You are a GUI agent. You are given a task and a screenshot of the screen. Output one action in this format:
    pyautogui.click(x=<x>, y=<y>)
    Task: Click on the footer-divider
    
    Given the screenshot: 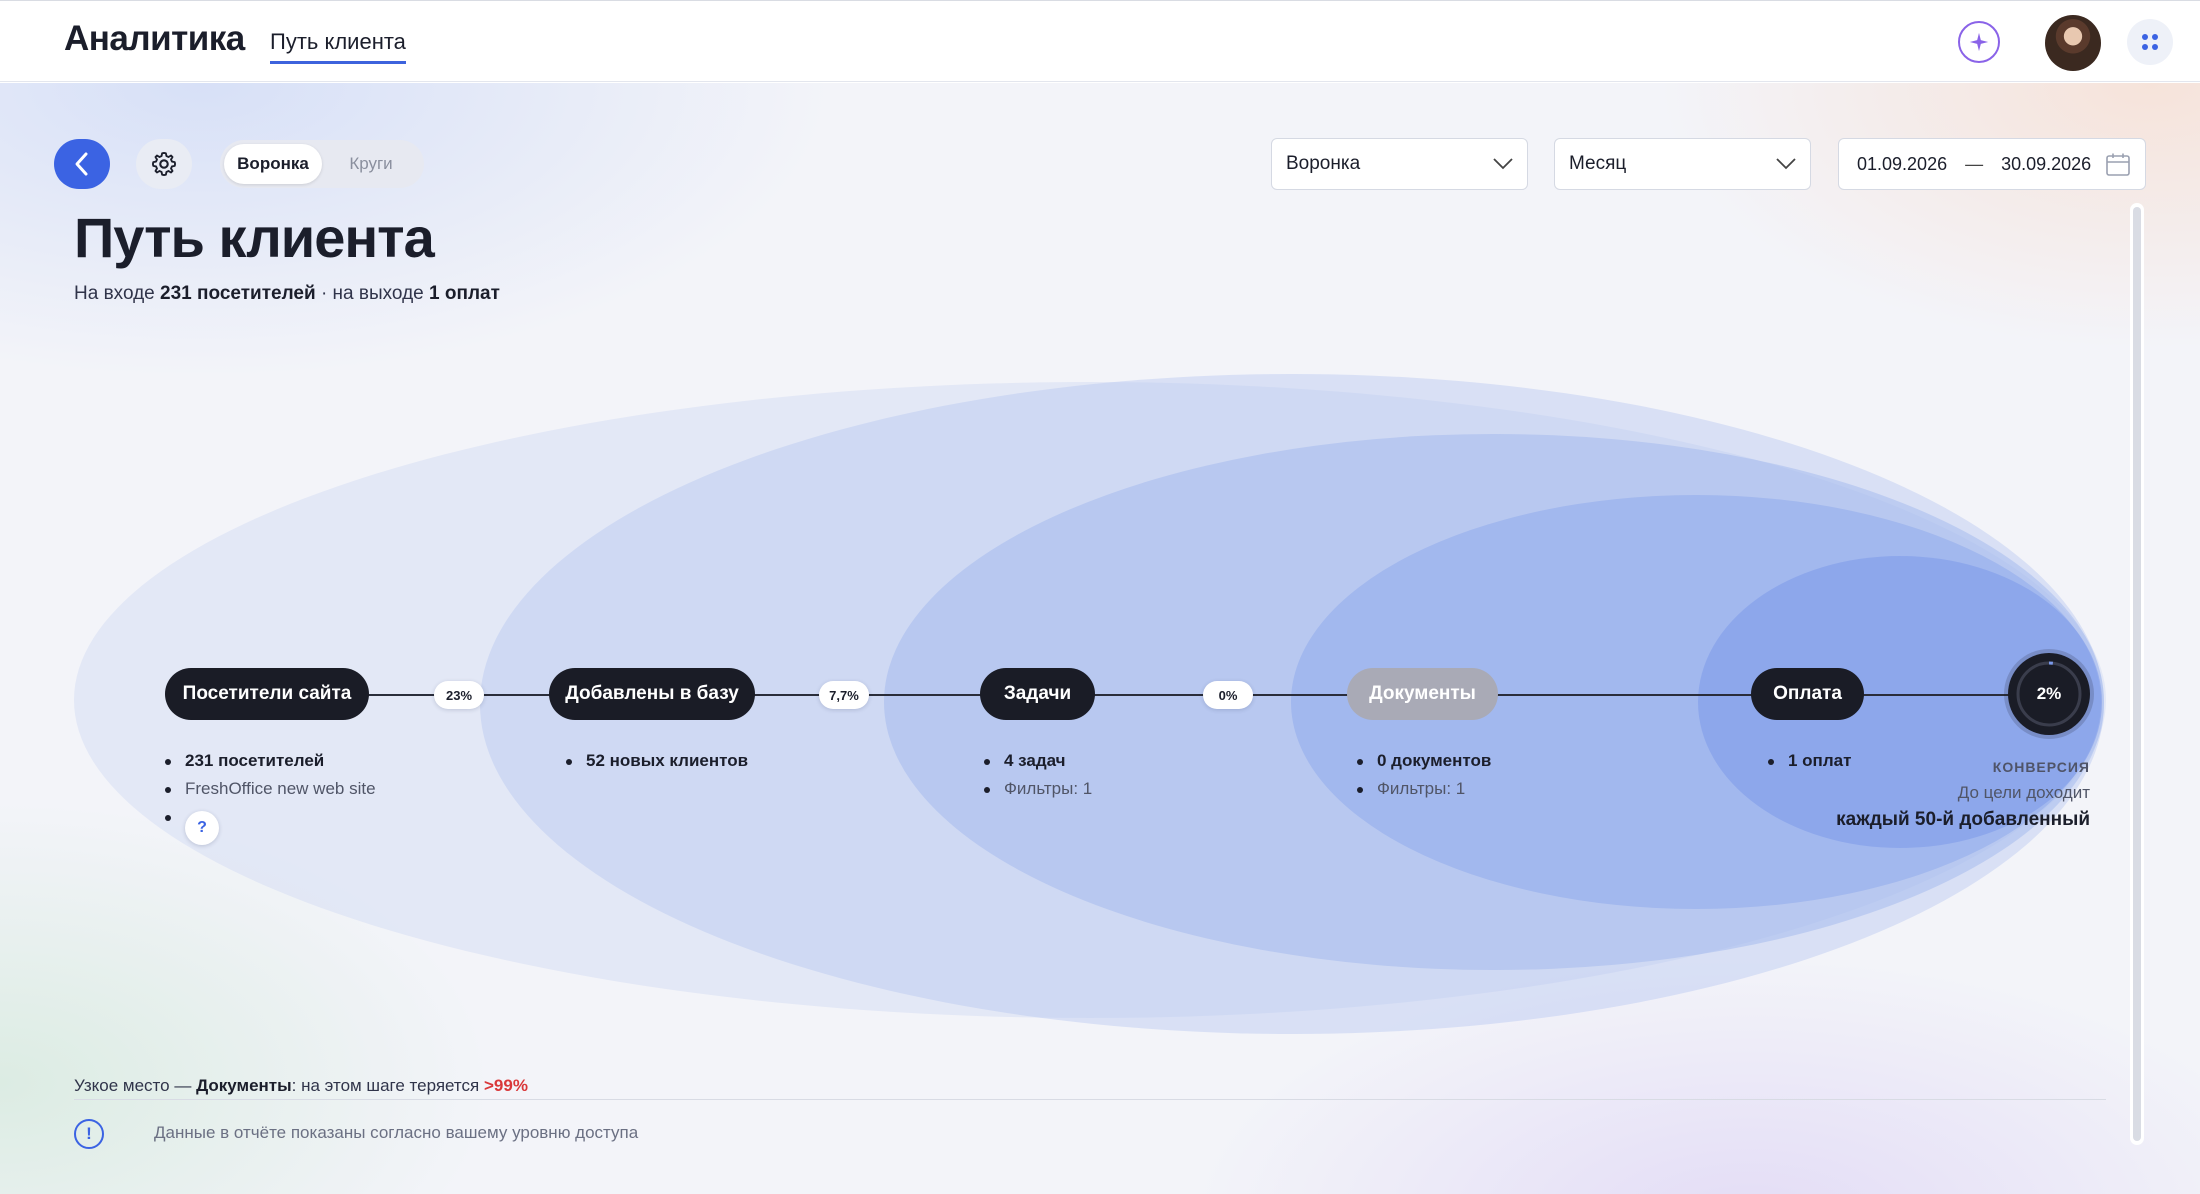 What is the action you would take?
    pyautogui.click(x=1090, y=1099)
    